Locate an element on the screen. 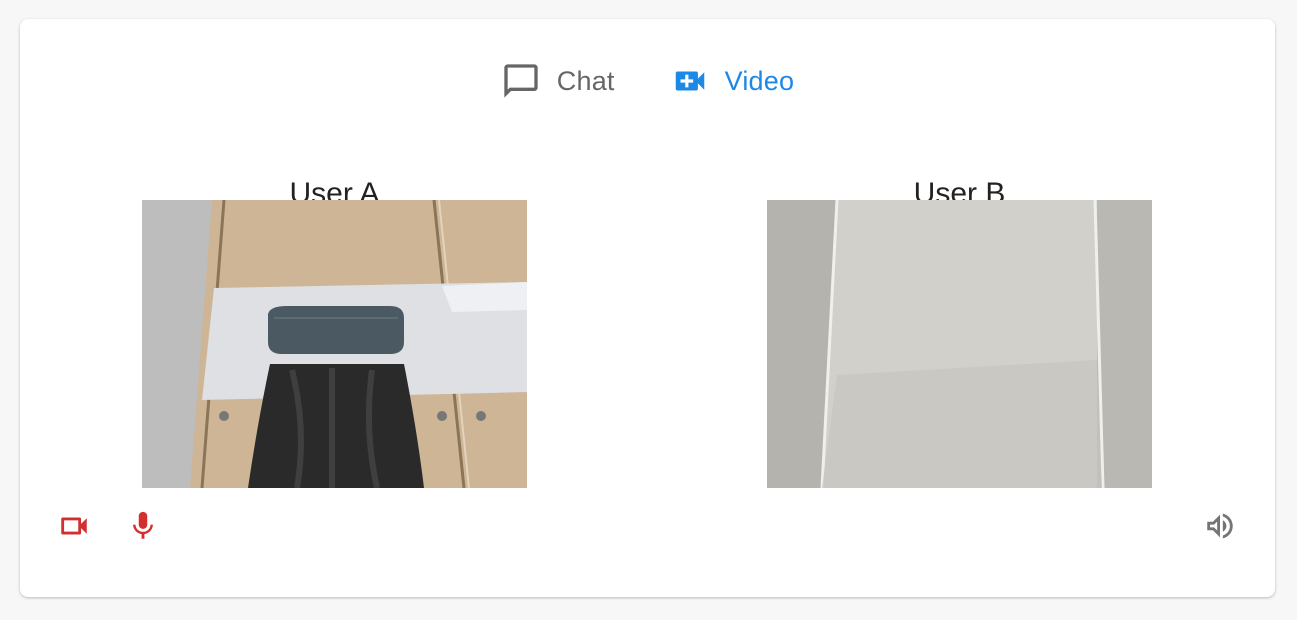 The height and width of the screenshot is (620, 1297). mic-icon is located at coordinates (143, 528).